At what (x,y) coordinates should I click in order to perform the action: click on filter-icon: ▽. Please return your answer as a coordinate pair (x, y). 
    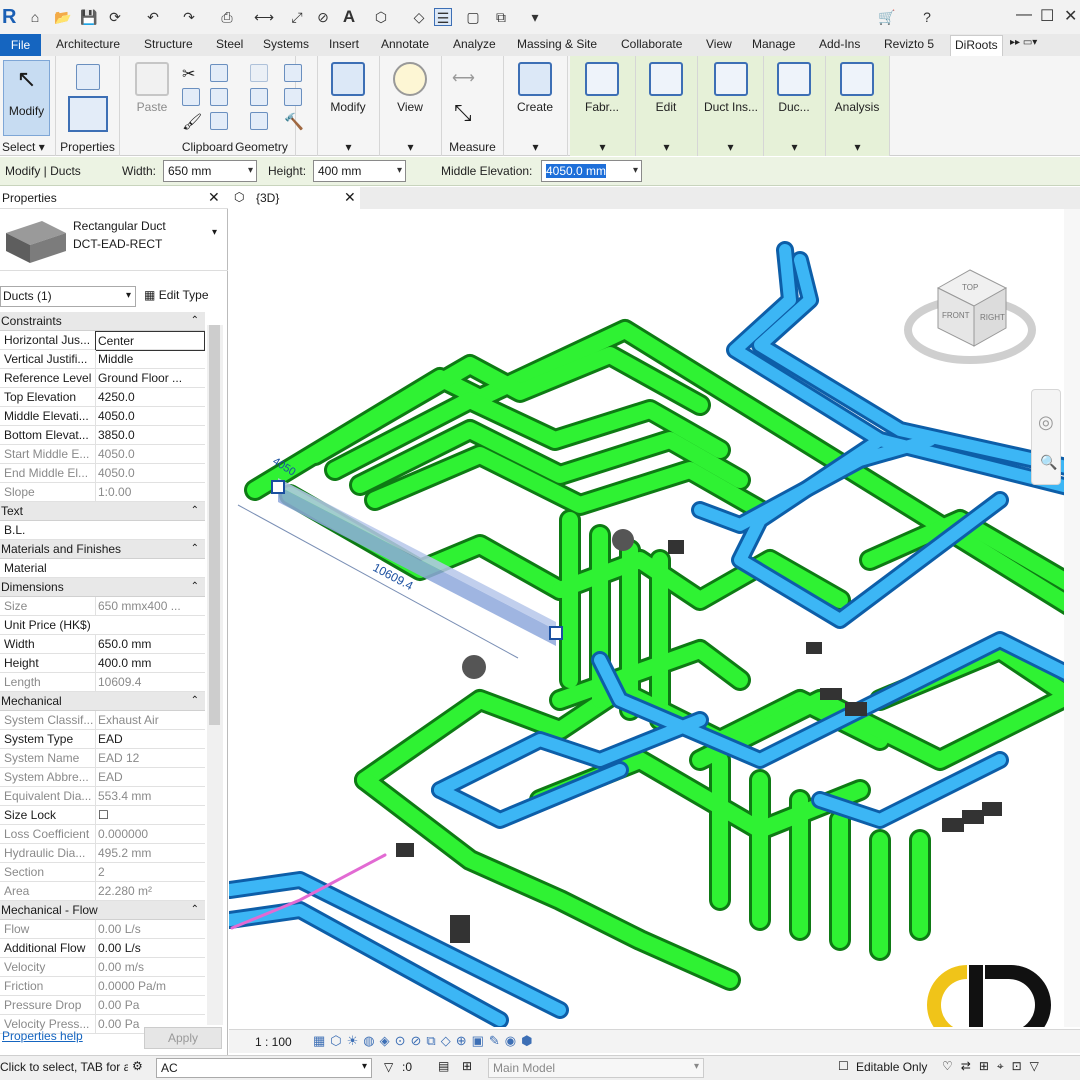
    Looking at the image, I should click on (388, 1067).